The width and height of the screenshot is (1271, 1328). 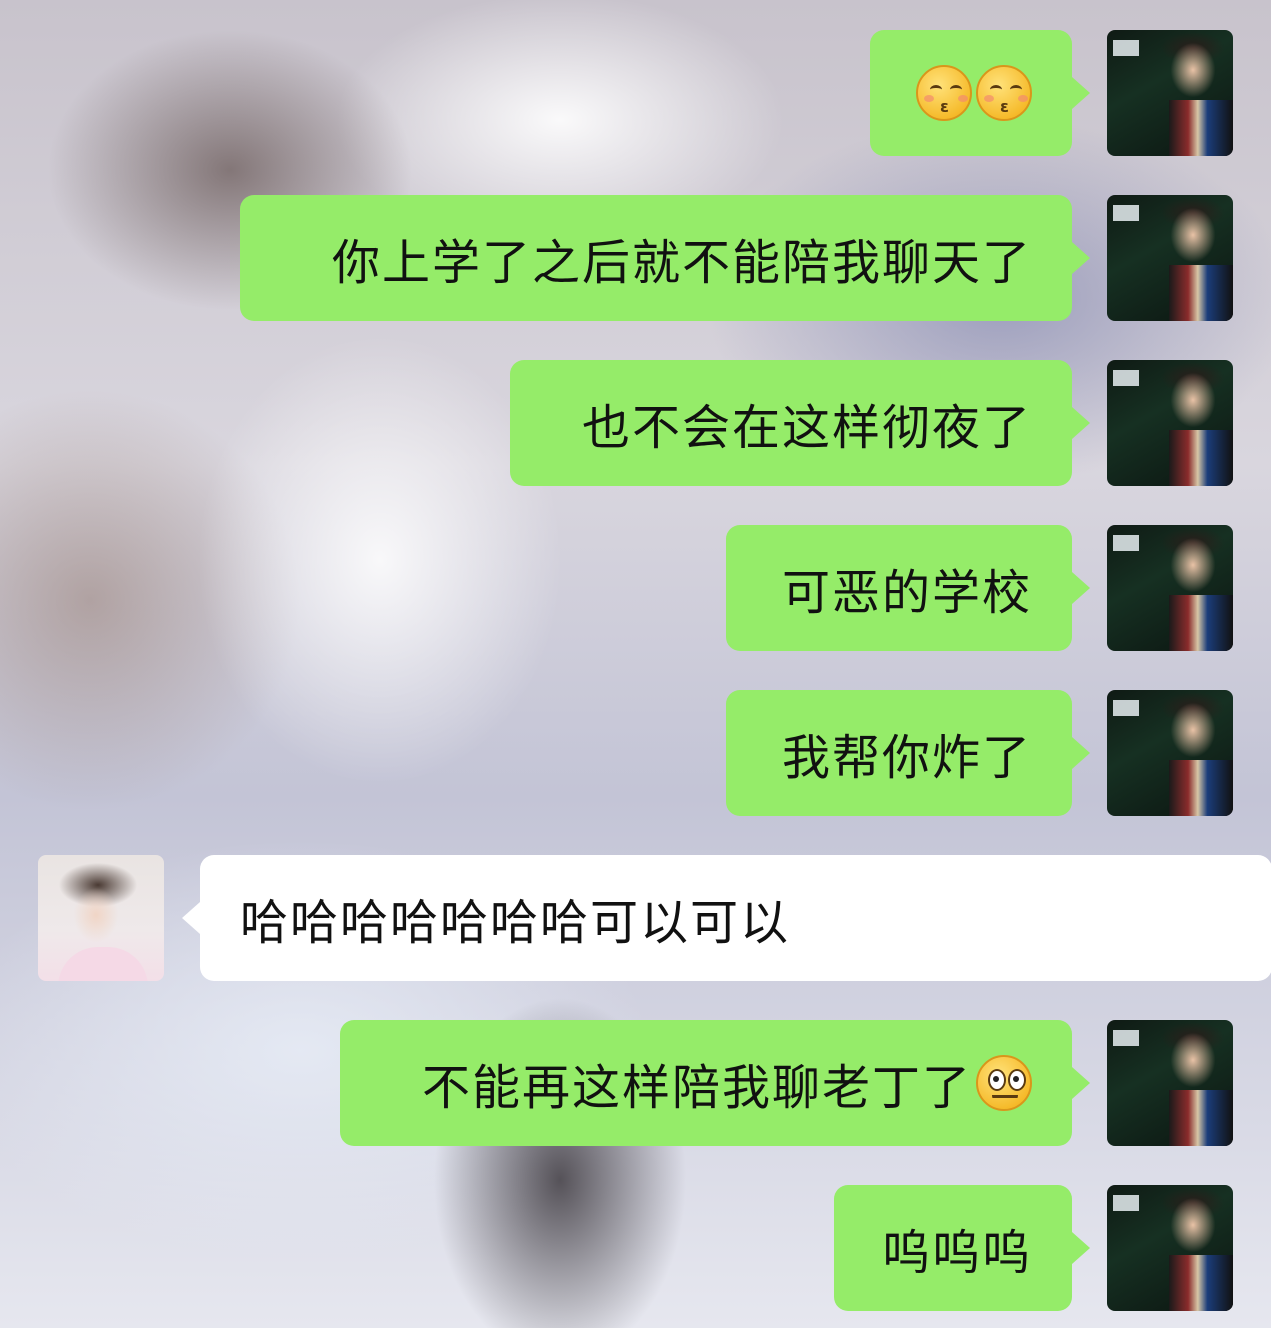 What do you see at coordinates (806, 428) in the screenshot?
I see `message-text: 也不会在这样彻夜了` at bounding box center [806, 428].